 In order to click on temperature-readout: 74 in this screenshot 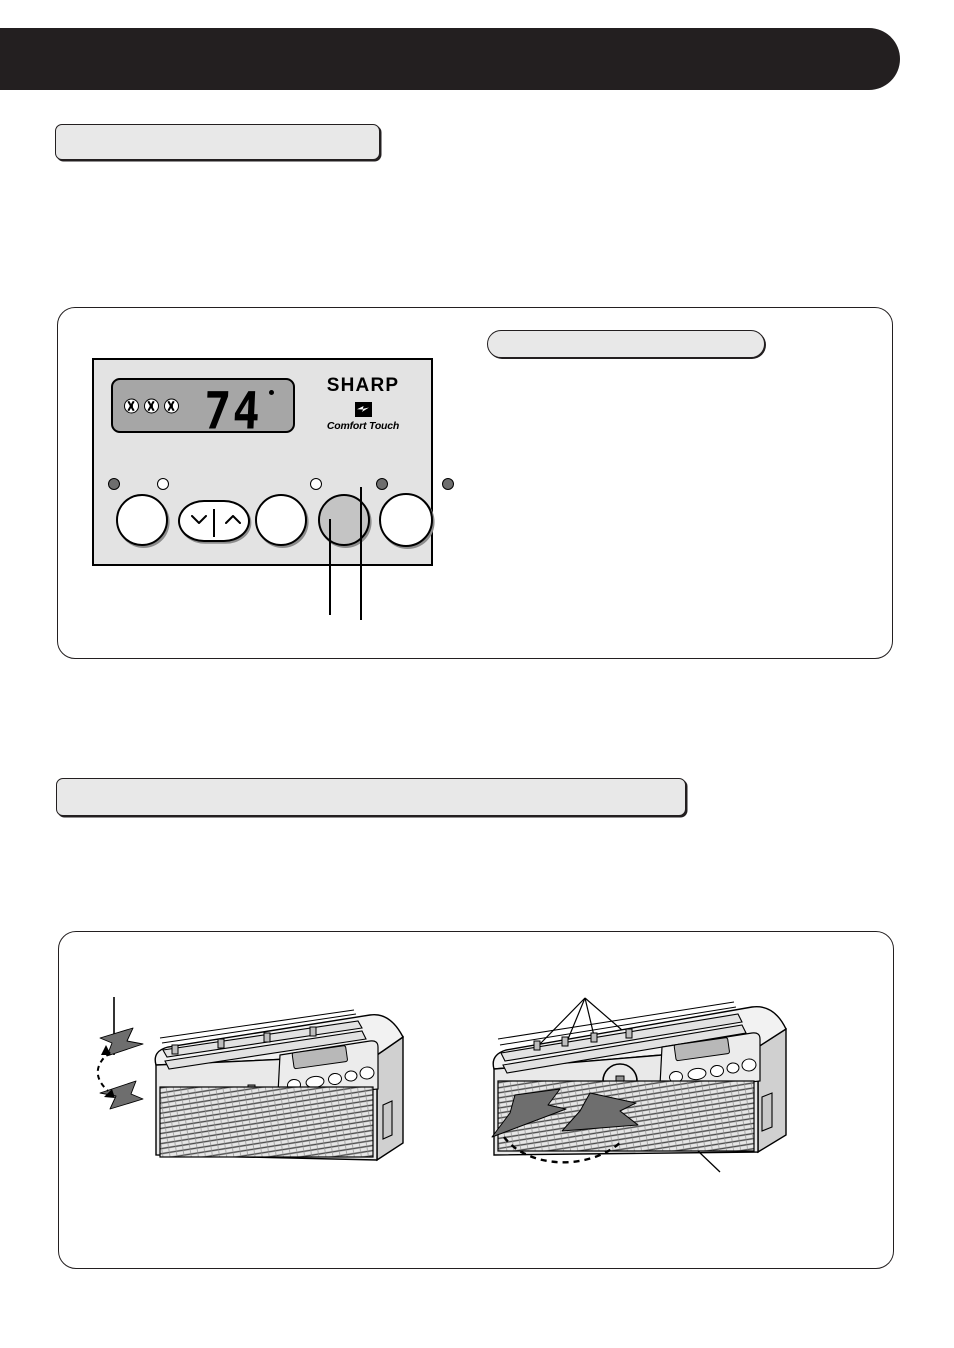, I will do `click(233, 411)`.